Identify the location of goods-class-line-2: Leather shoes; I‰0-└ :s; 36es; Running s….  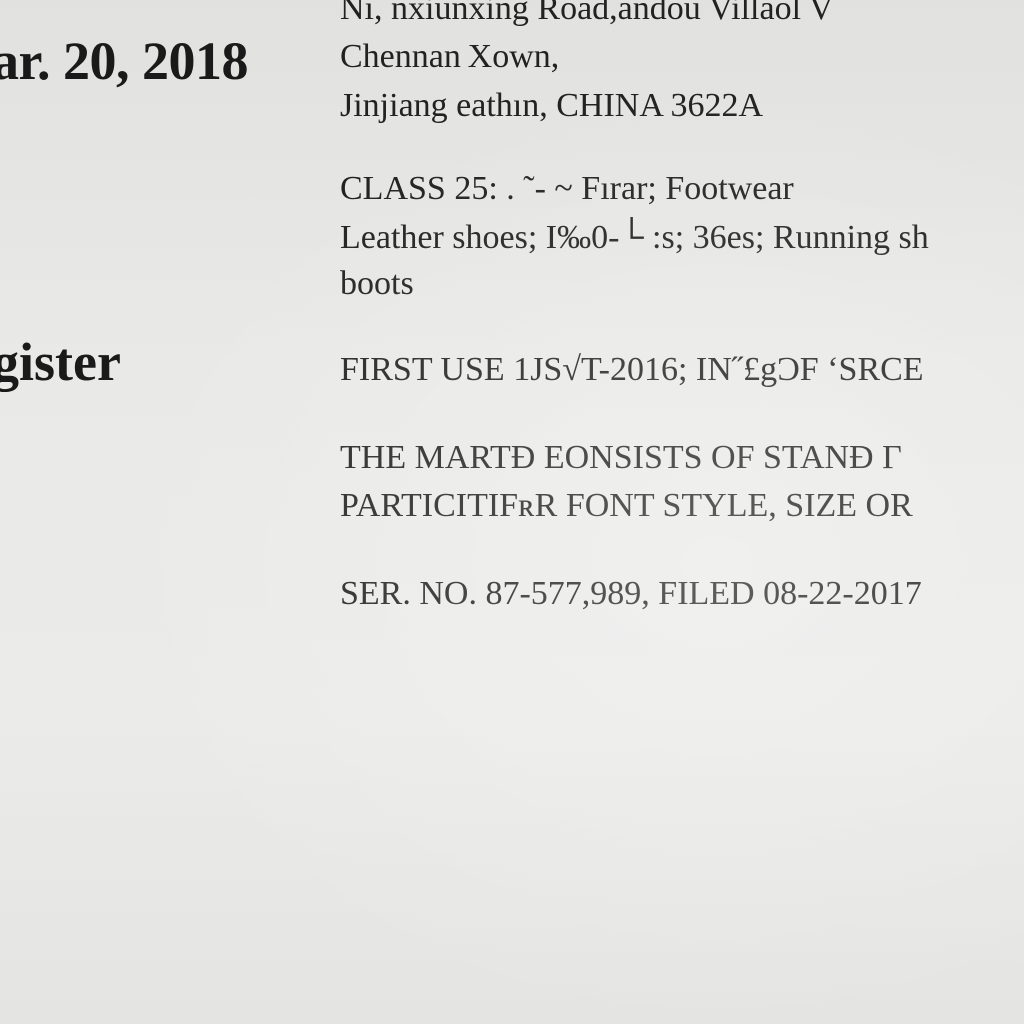
(634, 237).